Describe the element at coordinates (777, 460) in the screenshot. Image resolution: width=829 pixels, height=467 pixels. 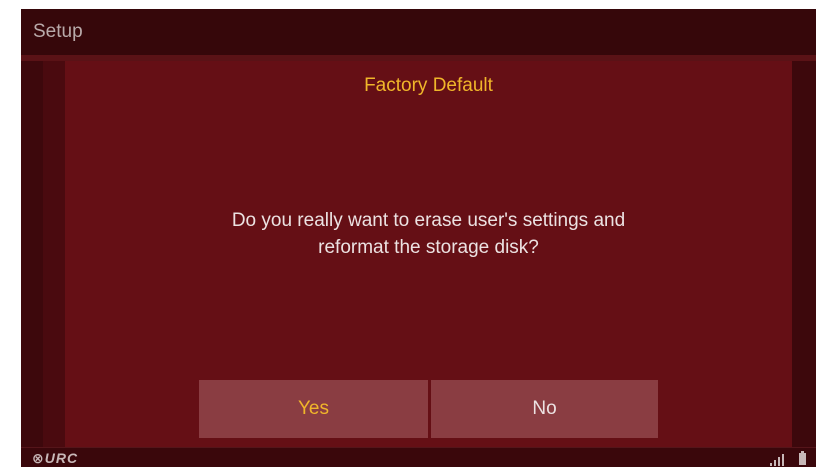
I see `signal-bars-icon` at that location.